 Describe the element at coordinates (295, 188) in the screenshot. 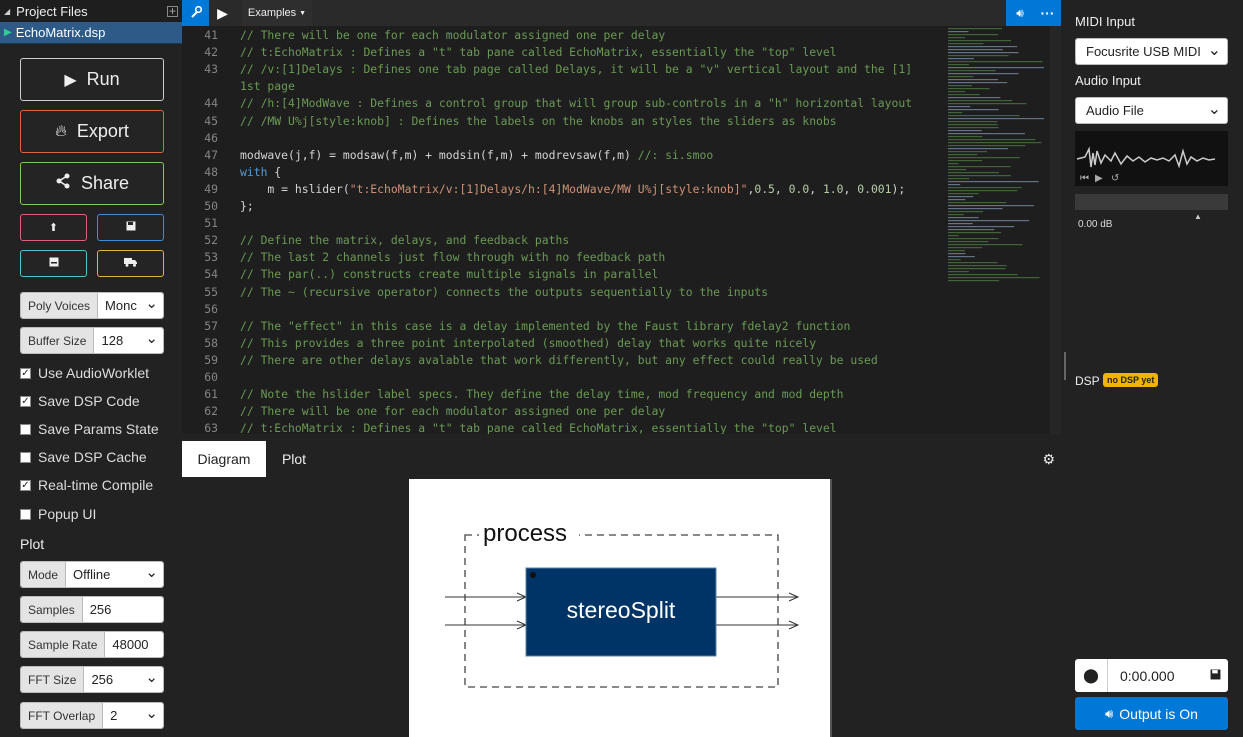

I see `code-token: m = hslider(` at that location.